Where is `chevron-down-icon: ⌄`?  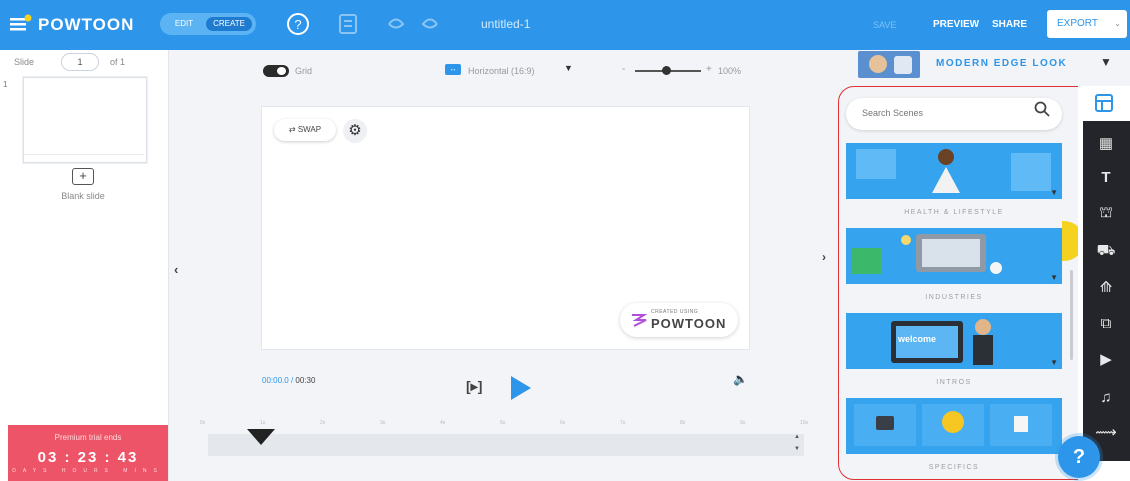 chevron-down-icon: ⌄ is located at coordinates (1117, 23).